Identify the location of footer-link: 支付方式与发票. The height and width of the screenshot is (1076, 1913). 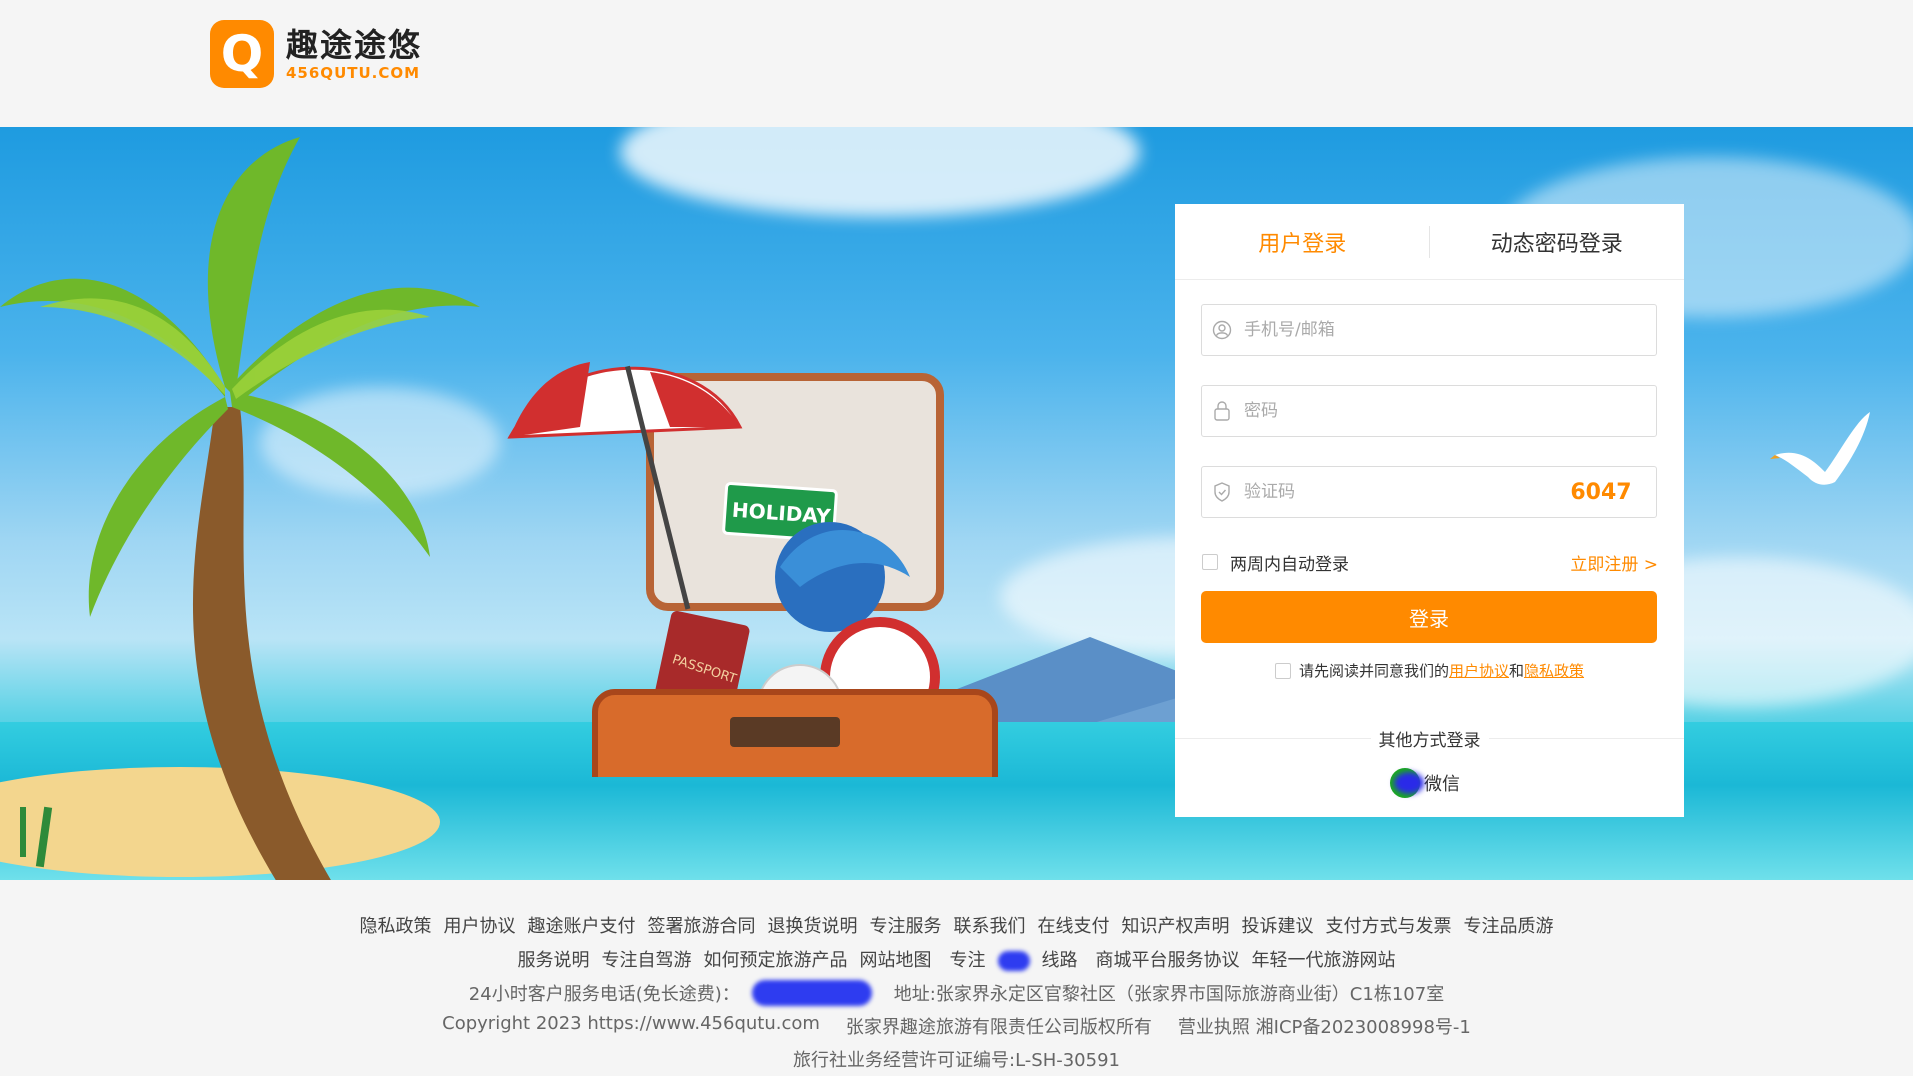
(1389, 925).